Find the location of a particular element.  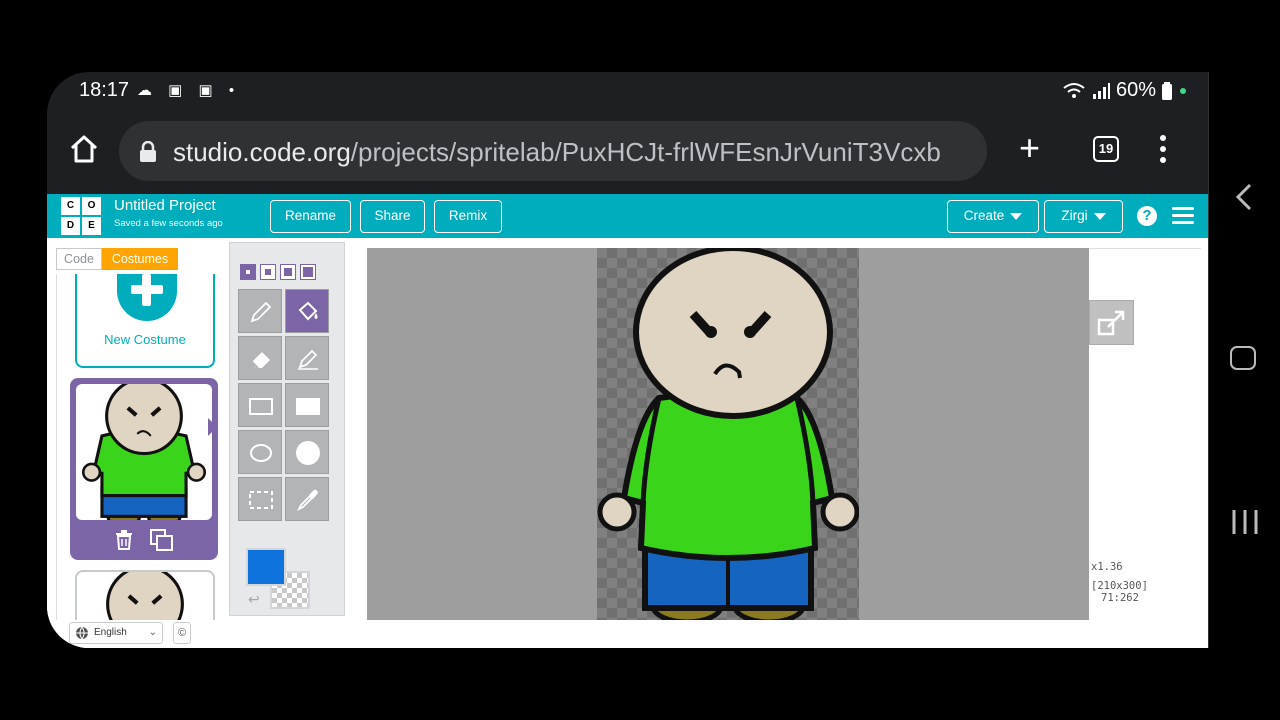

recent-apps-icon is located at coordinates (1245, 522).